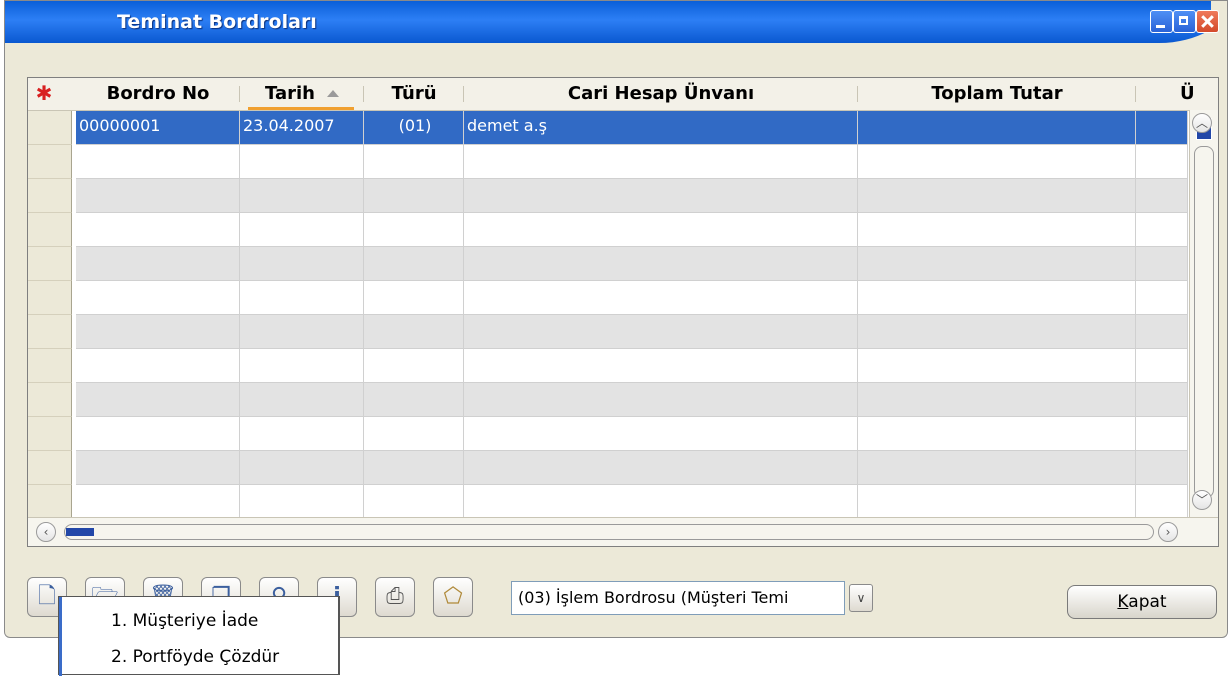  I want to click on chevron-down-icon: ∨, so click(861, 598).